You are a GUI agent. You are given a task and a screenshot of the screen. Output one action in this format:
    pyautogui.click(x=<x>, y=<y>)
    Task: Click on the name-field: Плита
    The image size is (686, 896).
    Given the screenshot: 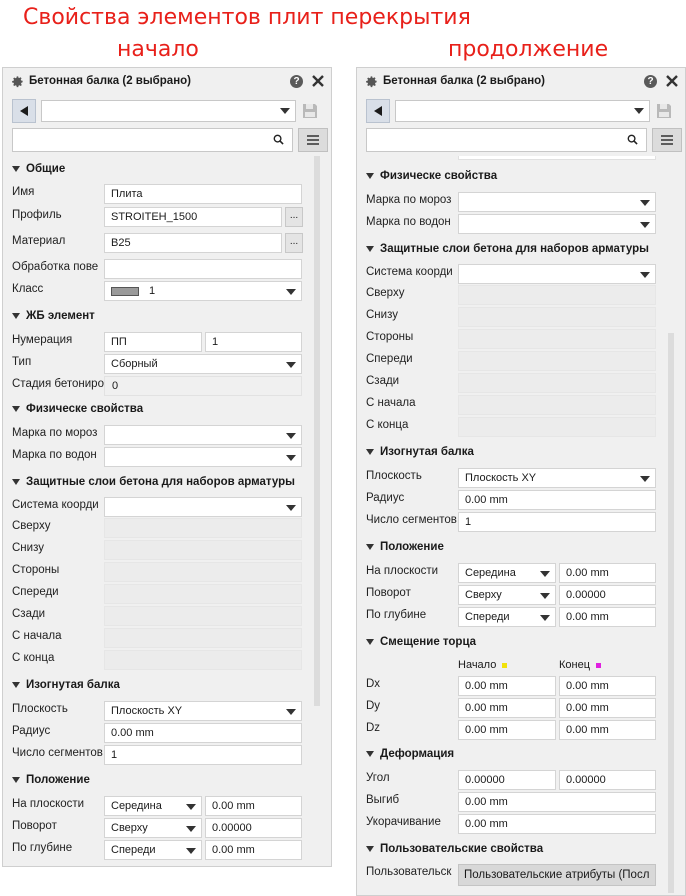 What is the action you would take?
    pyautogui.click(x=203, y=194)
    